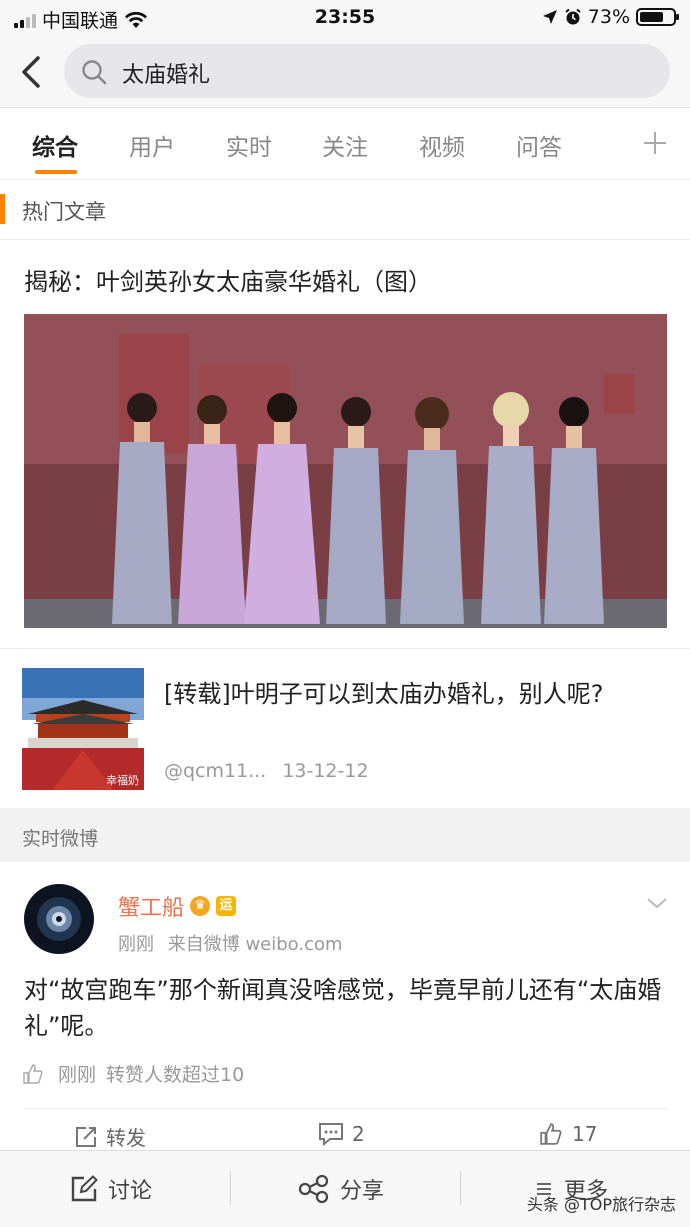 This screenshot has width=690, height=1227. What do you see at coordinates (655, 143) in the screenshot?
I see `plus-icon` at bounding box center [655, 143].